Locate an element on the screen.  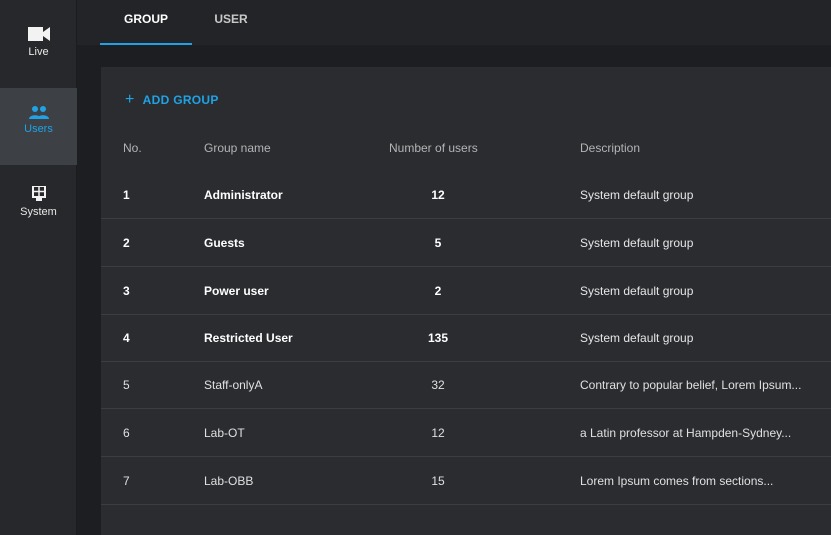
column-header-description: Description is located at coordinates (610, 148).